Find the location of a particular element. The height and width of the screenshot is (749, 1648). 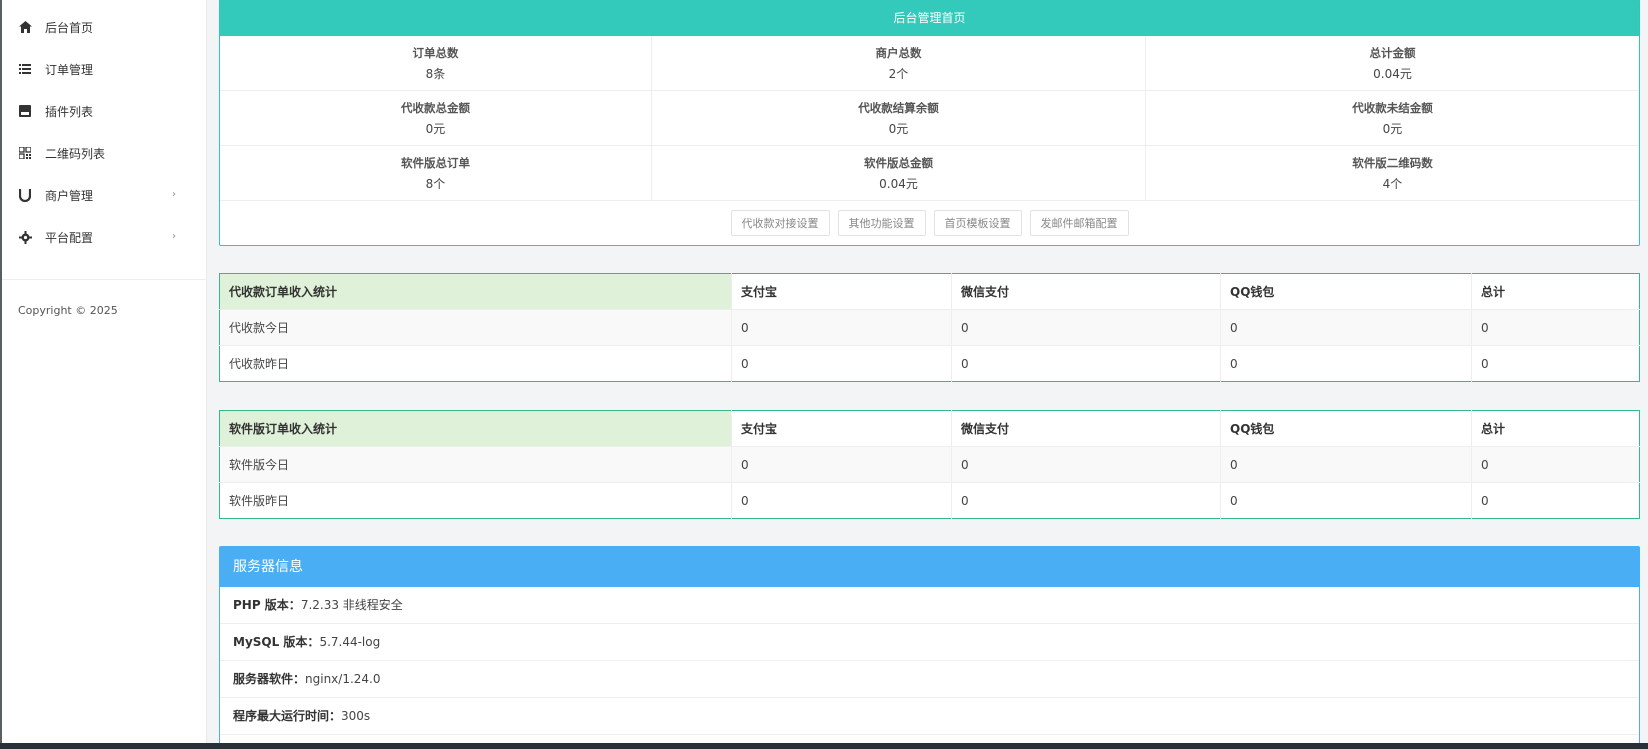

stat-software-orders: 软件版总订单 8个 is located at coordinates (436, 173).